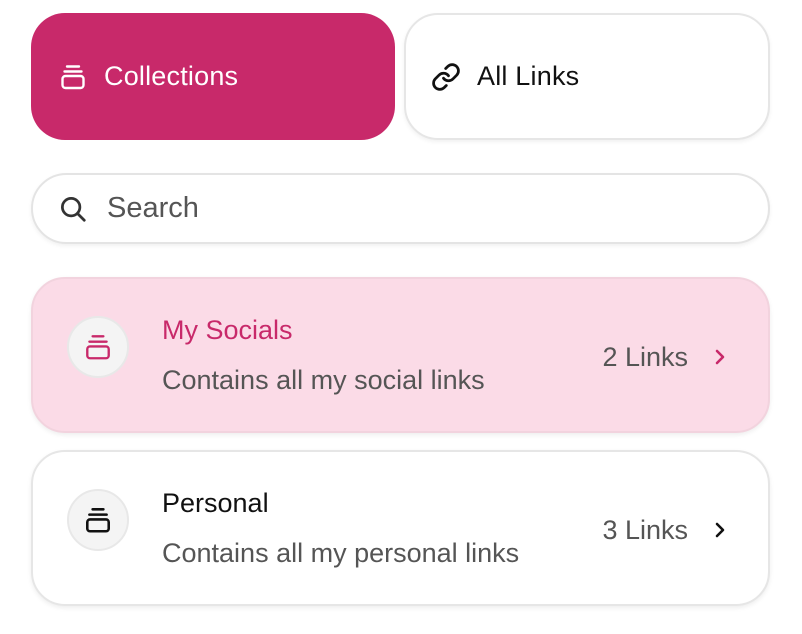 Image resolution: width=802 pixels, height=634 pixels. I want to click on tab-collections: Collections, so click(213, 76).